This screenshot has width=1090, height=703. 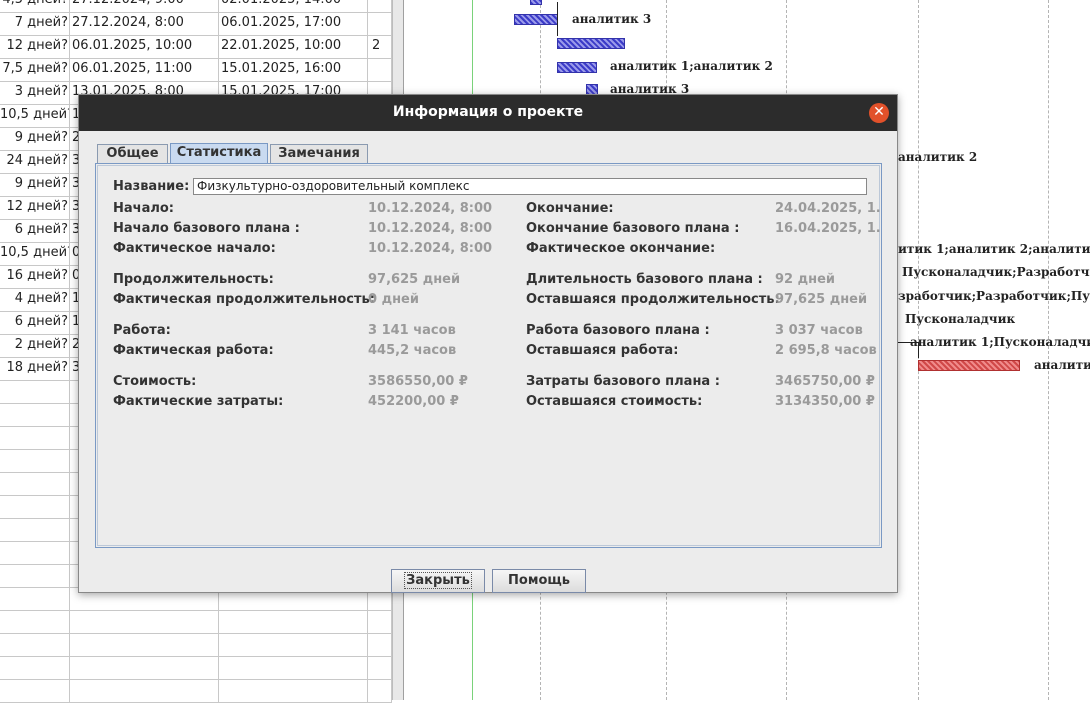 I want to click on gantt-resource-label: аналитик, so click(x=1062, y=365).